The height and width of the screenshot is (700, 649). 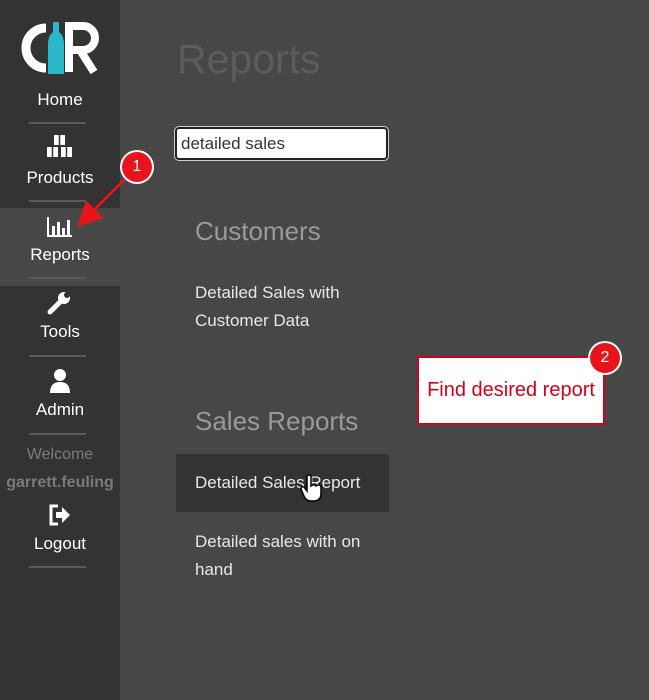 What do you see at coordinates (511, 390) in the screenshot?
I see `annotation-callout: Find desired report` at bounding box center [511, 390].